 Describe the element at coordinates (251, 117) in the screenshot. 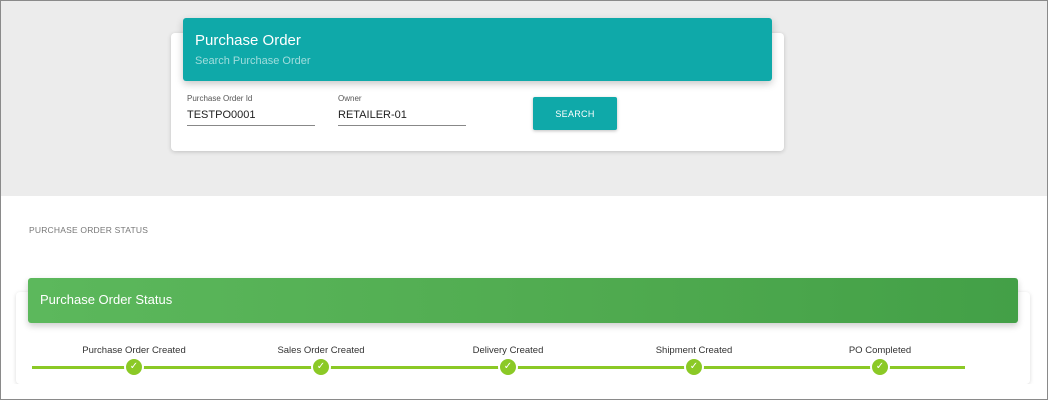

I see `purchase-order-id-input` at that location.